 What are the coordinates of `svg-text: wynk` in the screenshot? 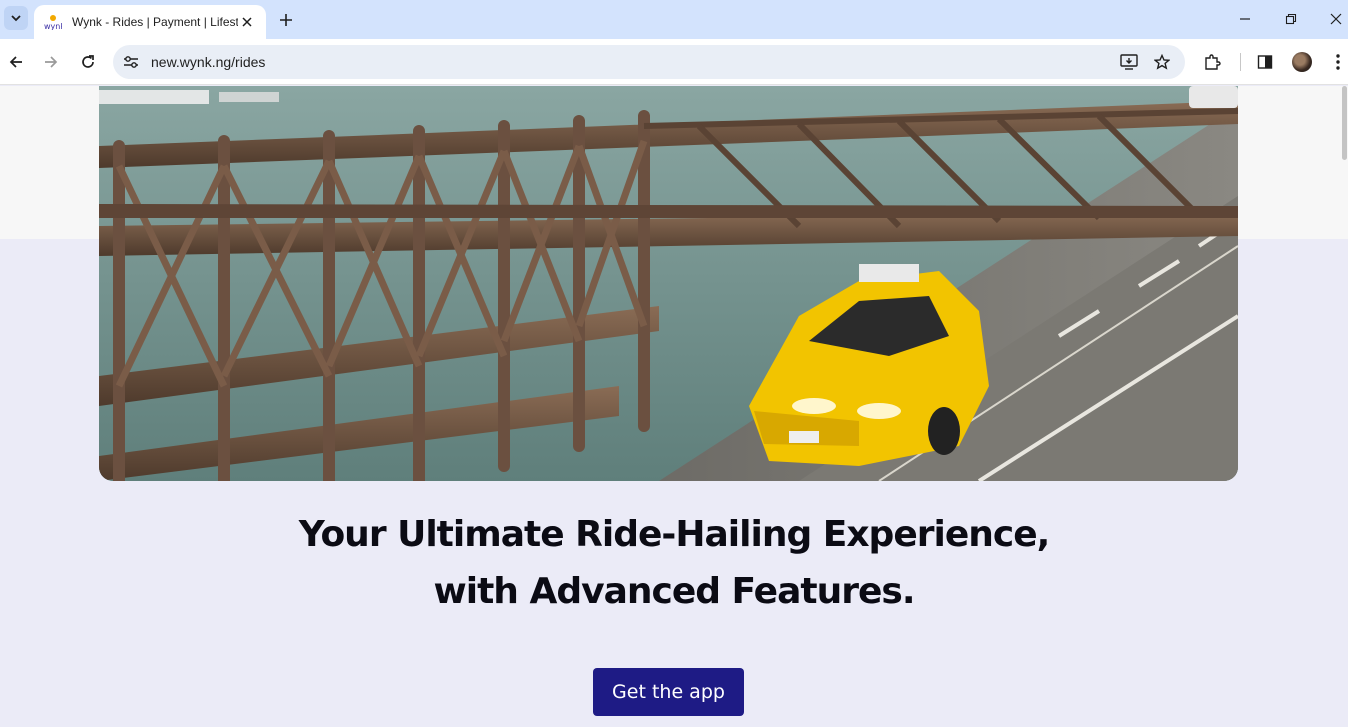 It's located at (53, 26).